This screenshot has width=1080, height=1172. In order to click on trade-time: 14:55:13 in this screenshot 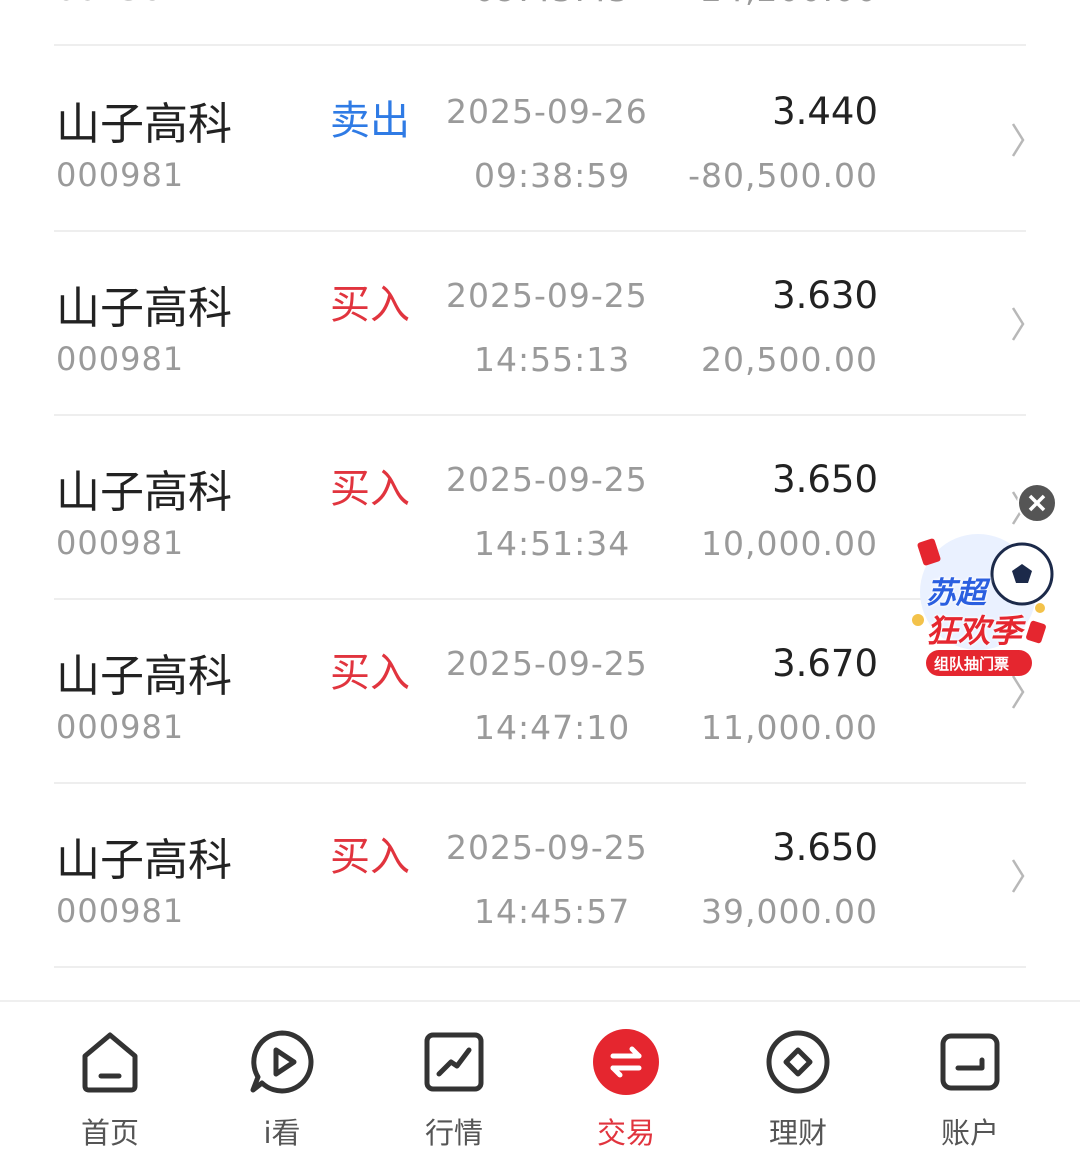, I will do `click(552, 359)`.